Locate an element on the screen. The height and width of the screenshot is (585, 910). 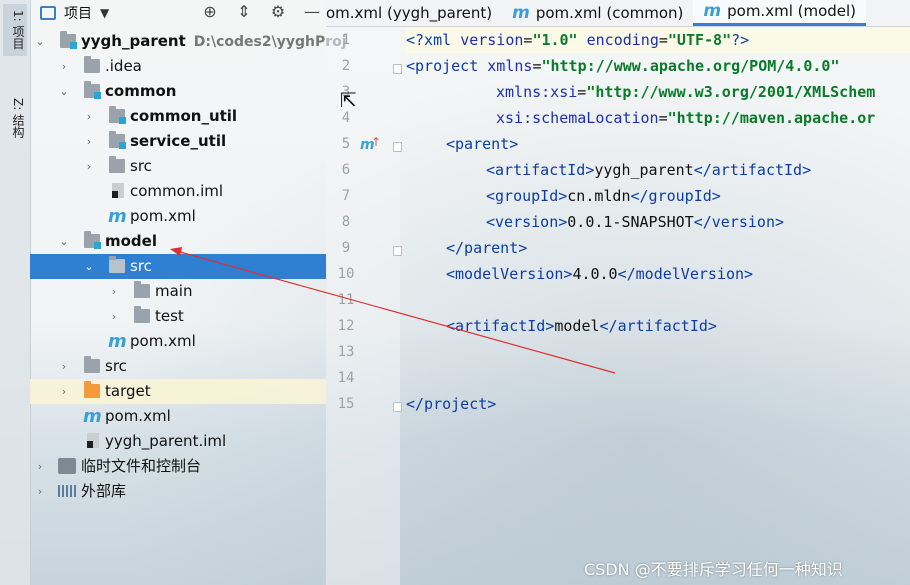
watermark: CSDN @不要排斥学习任何一种知识 is located at coordinates (713, 569).